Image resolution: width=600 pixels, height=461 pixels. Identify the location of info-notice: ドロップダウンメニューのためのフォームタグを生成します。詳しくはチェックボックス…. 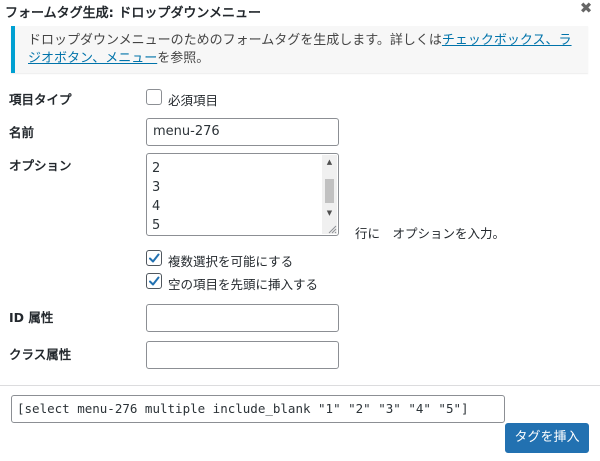
(299, 49).